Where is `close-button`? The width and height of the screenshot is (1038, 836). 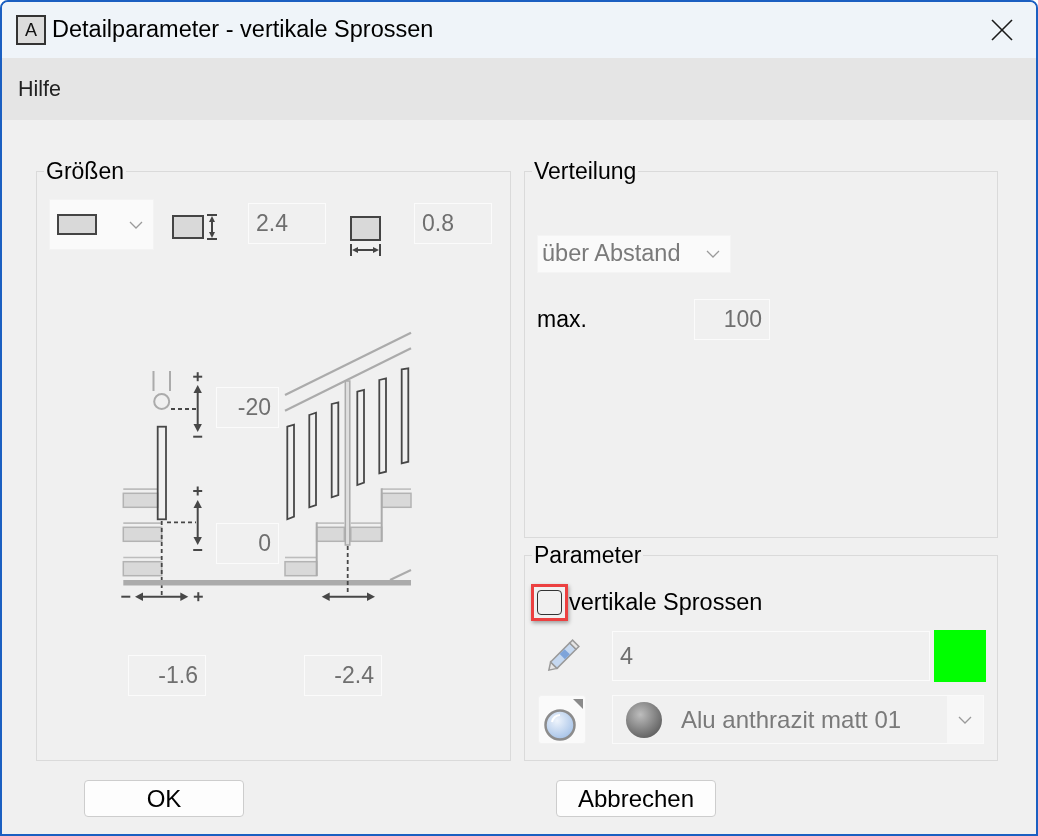
close-button is located at coordinates (1002, 30).